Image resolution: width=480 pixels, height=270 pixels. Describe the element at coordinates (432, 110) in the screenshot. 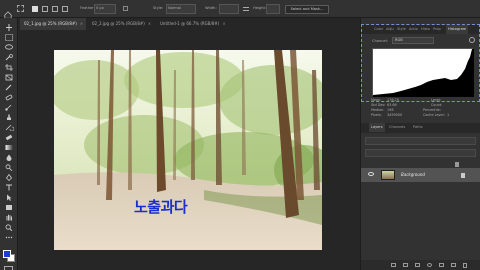

I see `percentile-label: Percentile:` at that location.